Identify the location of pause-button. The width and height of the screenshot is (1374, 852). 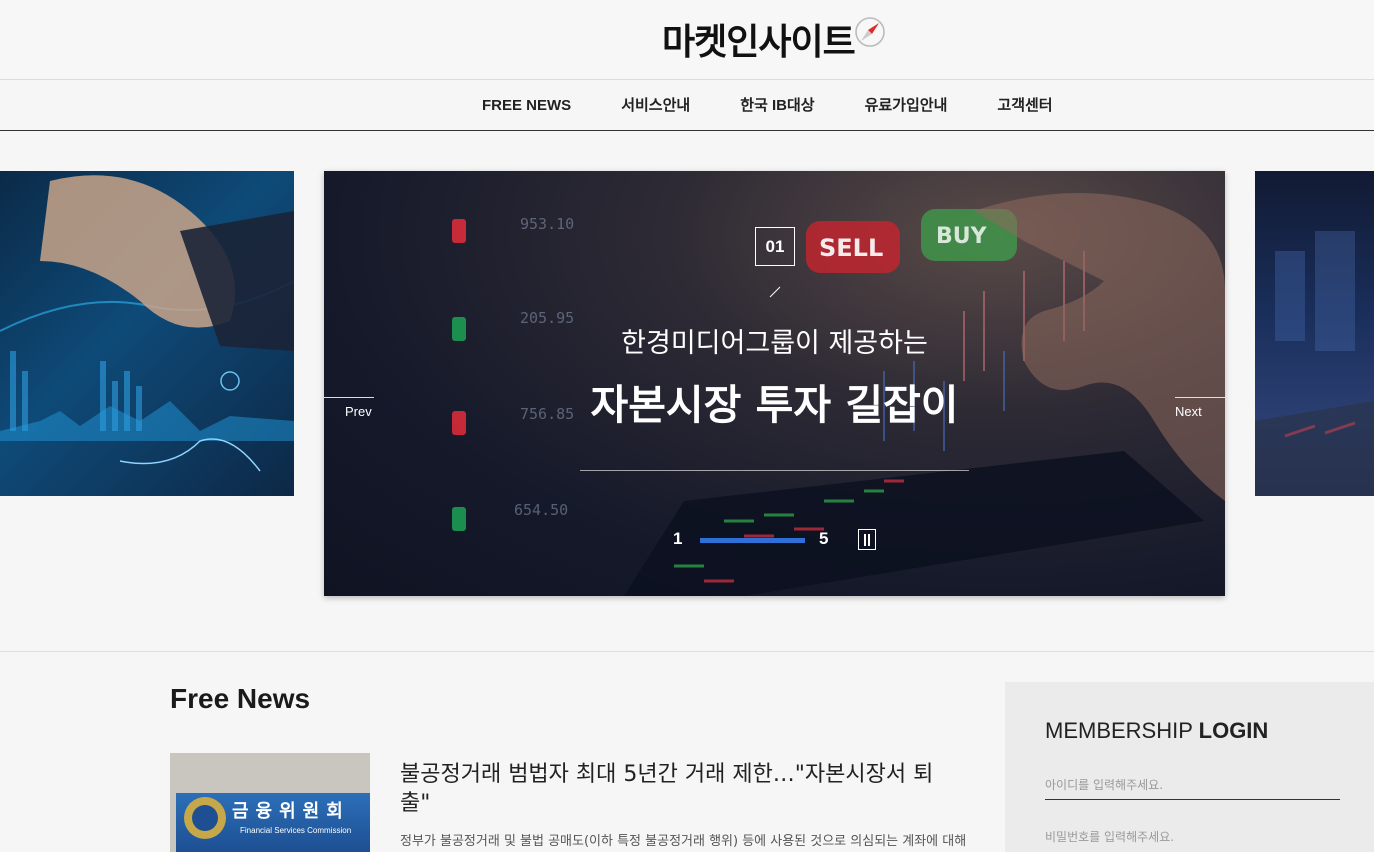
(867, 539).